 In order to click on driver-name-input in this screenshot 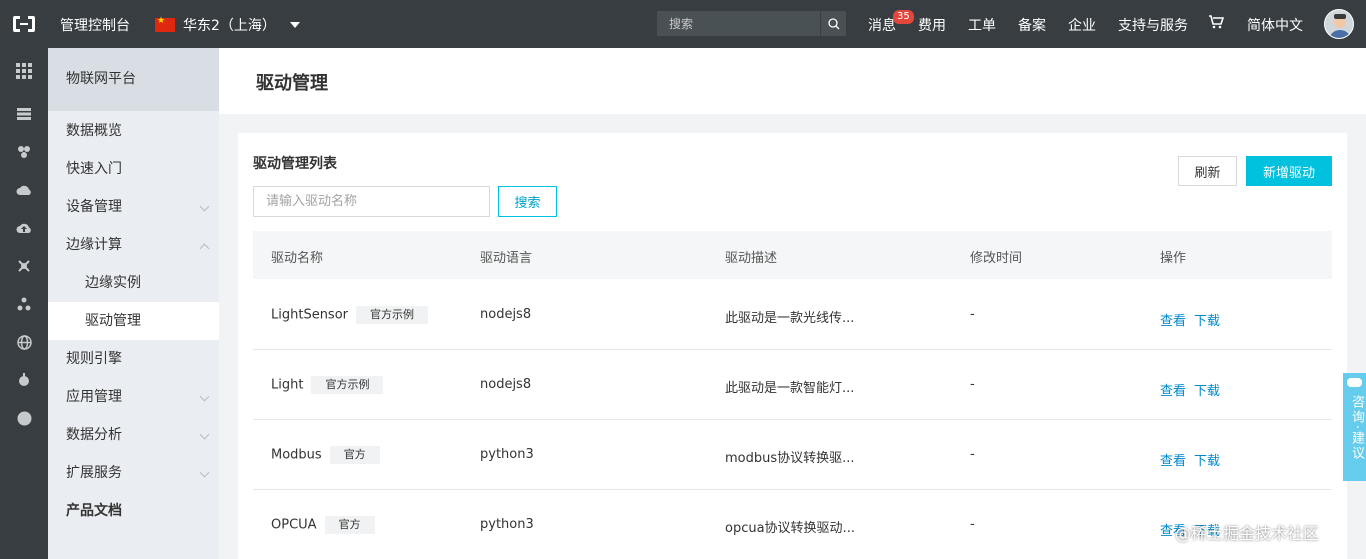, I will do `click(371, 201)`.